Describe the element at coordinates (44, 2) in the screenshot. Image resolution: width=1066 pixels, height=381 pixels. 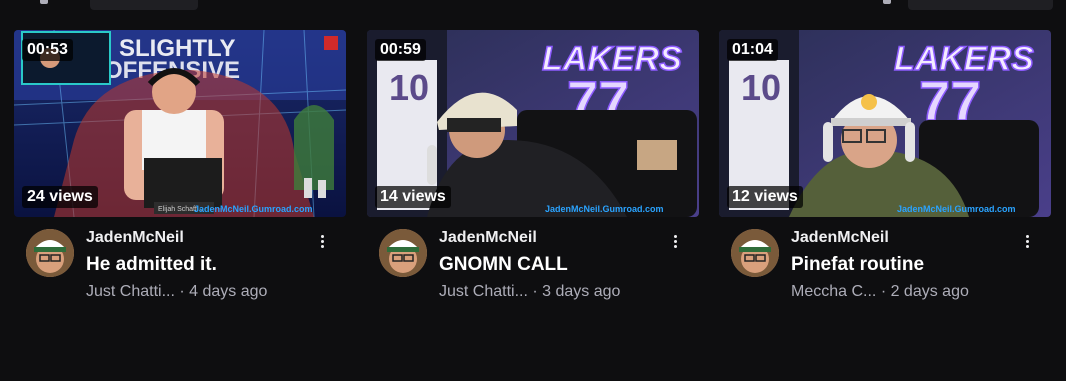
I see `filter-icon-left` at that location.